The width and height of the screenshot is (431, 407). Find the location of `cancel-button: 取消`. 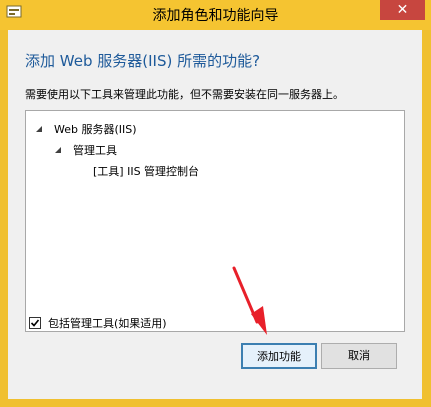

cancel-button: 取消 is located at coordinates (359, 356).